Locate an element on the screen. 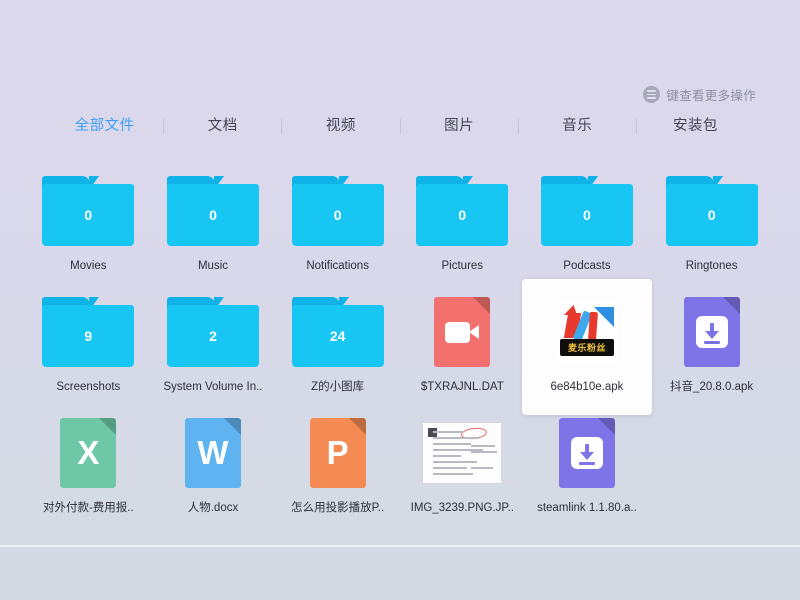 This screenshot has height=600, width=800. file-name-label: 怎么用投影播放P.. is located at coordinates (338, 508).